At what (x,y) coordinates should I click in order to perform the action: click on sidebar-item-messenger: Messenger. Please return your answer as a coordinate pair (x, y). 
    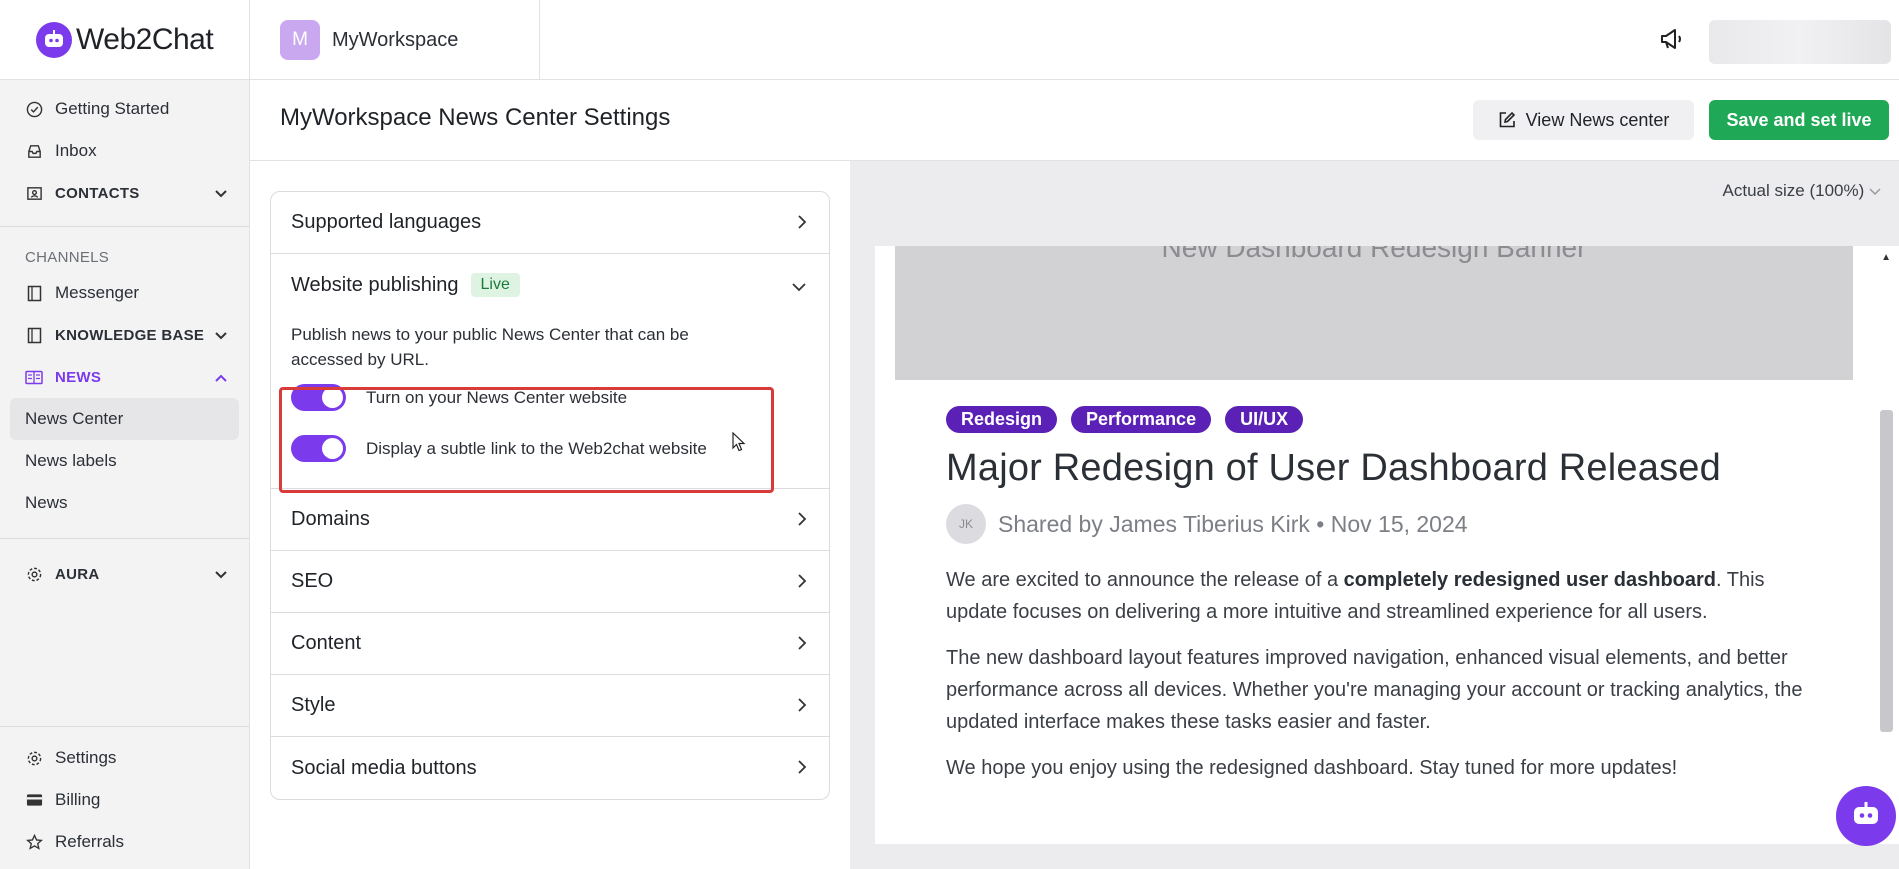
    Looking at the image, I should click on (124, 293).